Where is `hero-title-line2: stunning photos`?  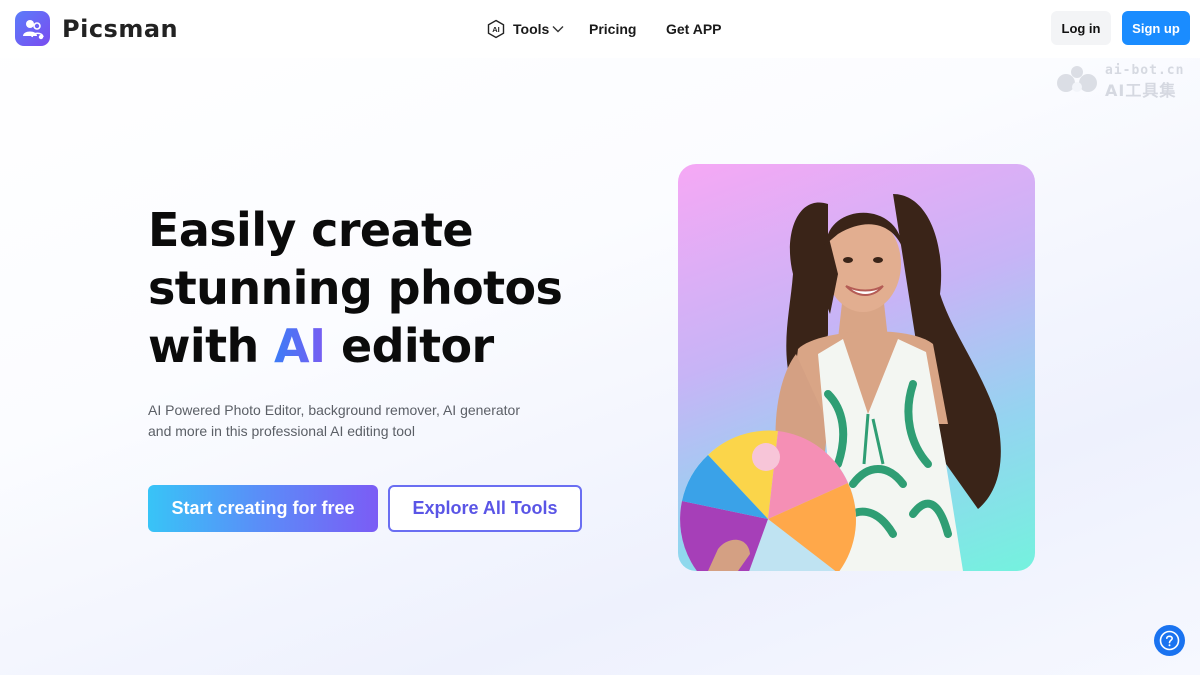
hero-title-line2: stunning photos is located at coordinates (355, 288).